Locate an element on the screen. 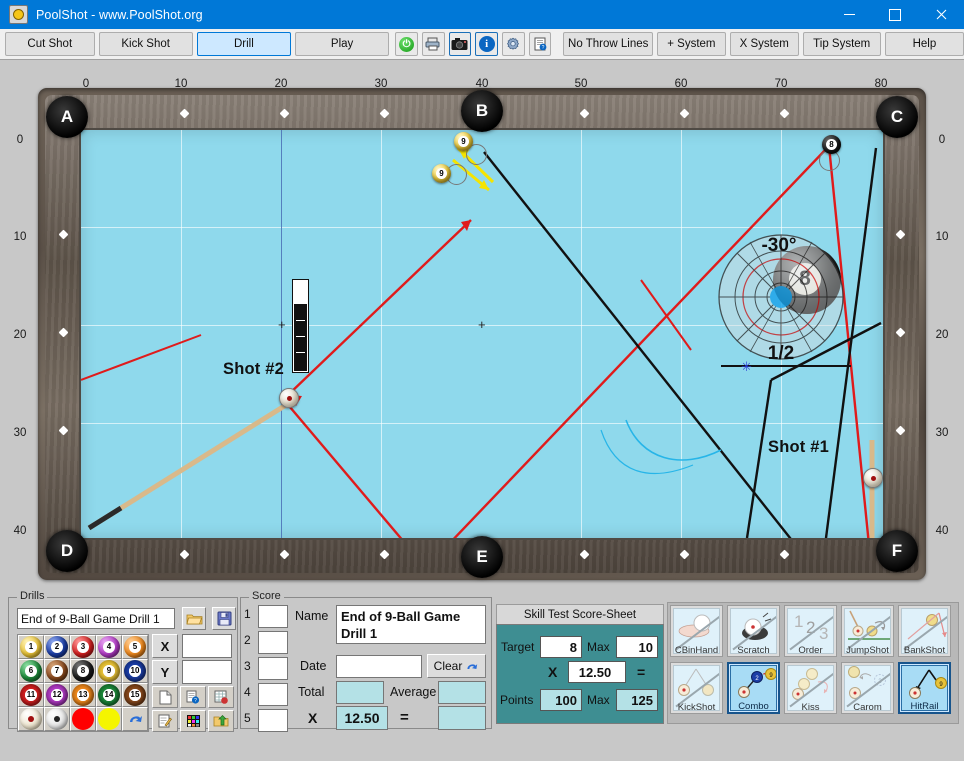  tab-drill: Drill is located at coordinates (243, 44).